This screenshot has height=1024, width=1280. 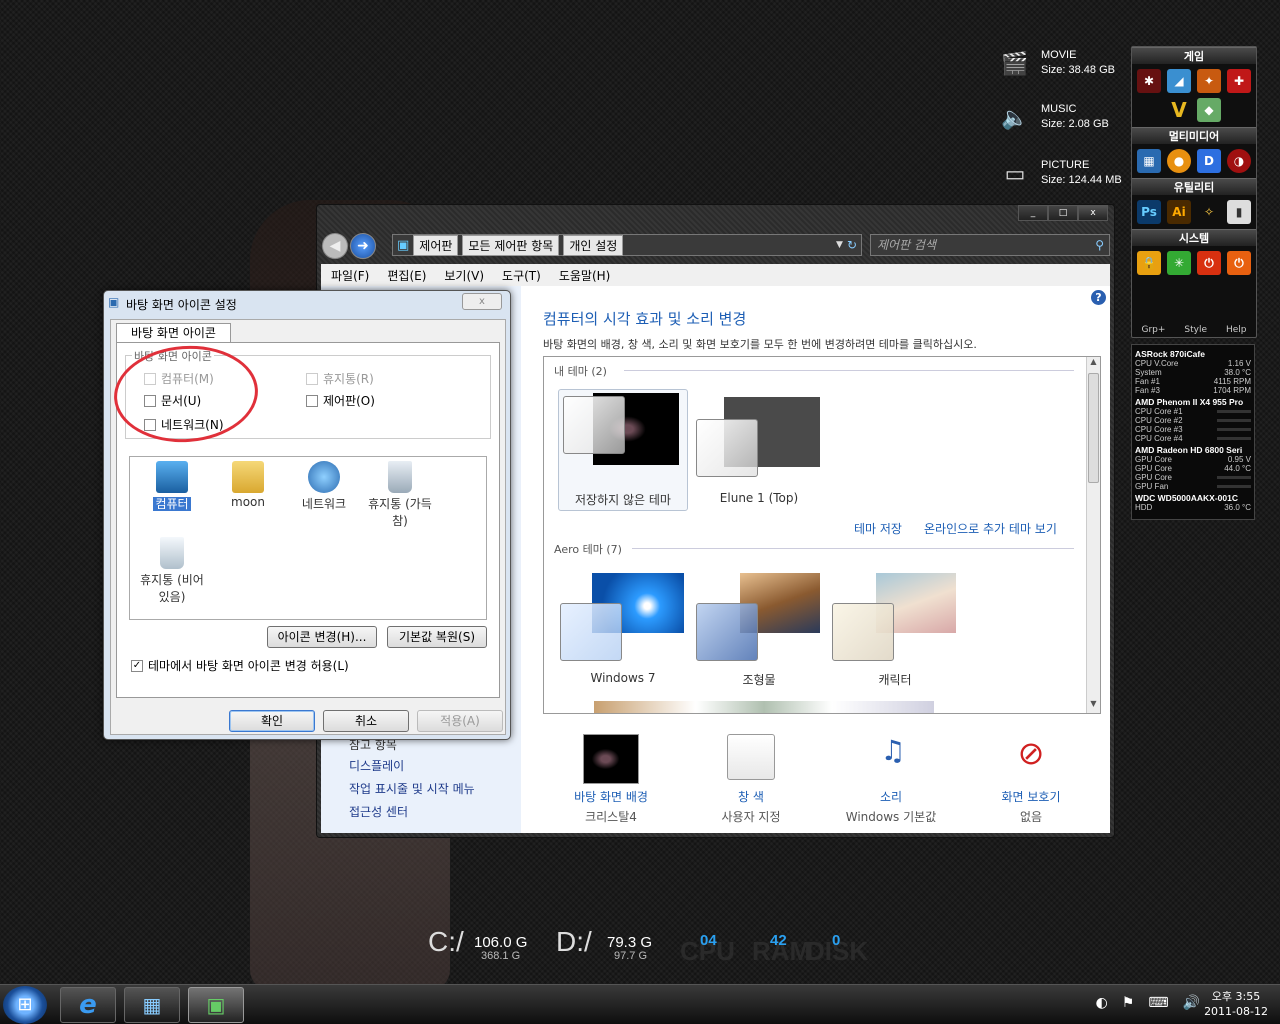 I want to click on utility-app-icon: ▮, so click(x=1239, y=212).